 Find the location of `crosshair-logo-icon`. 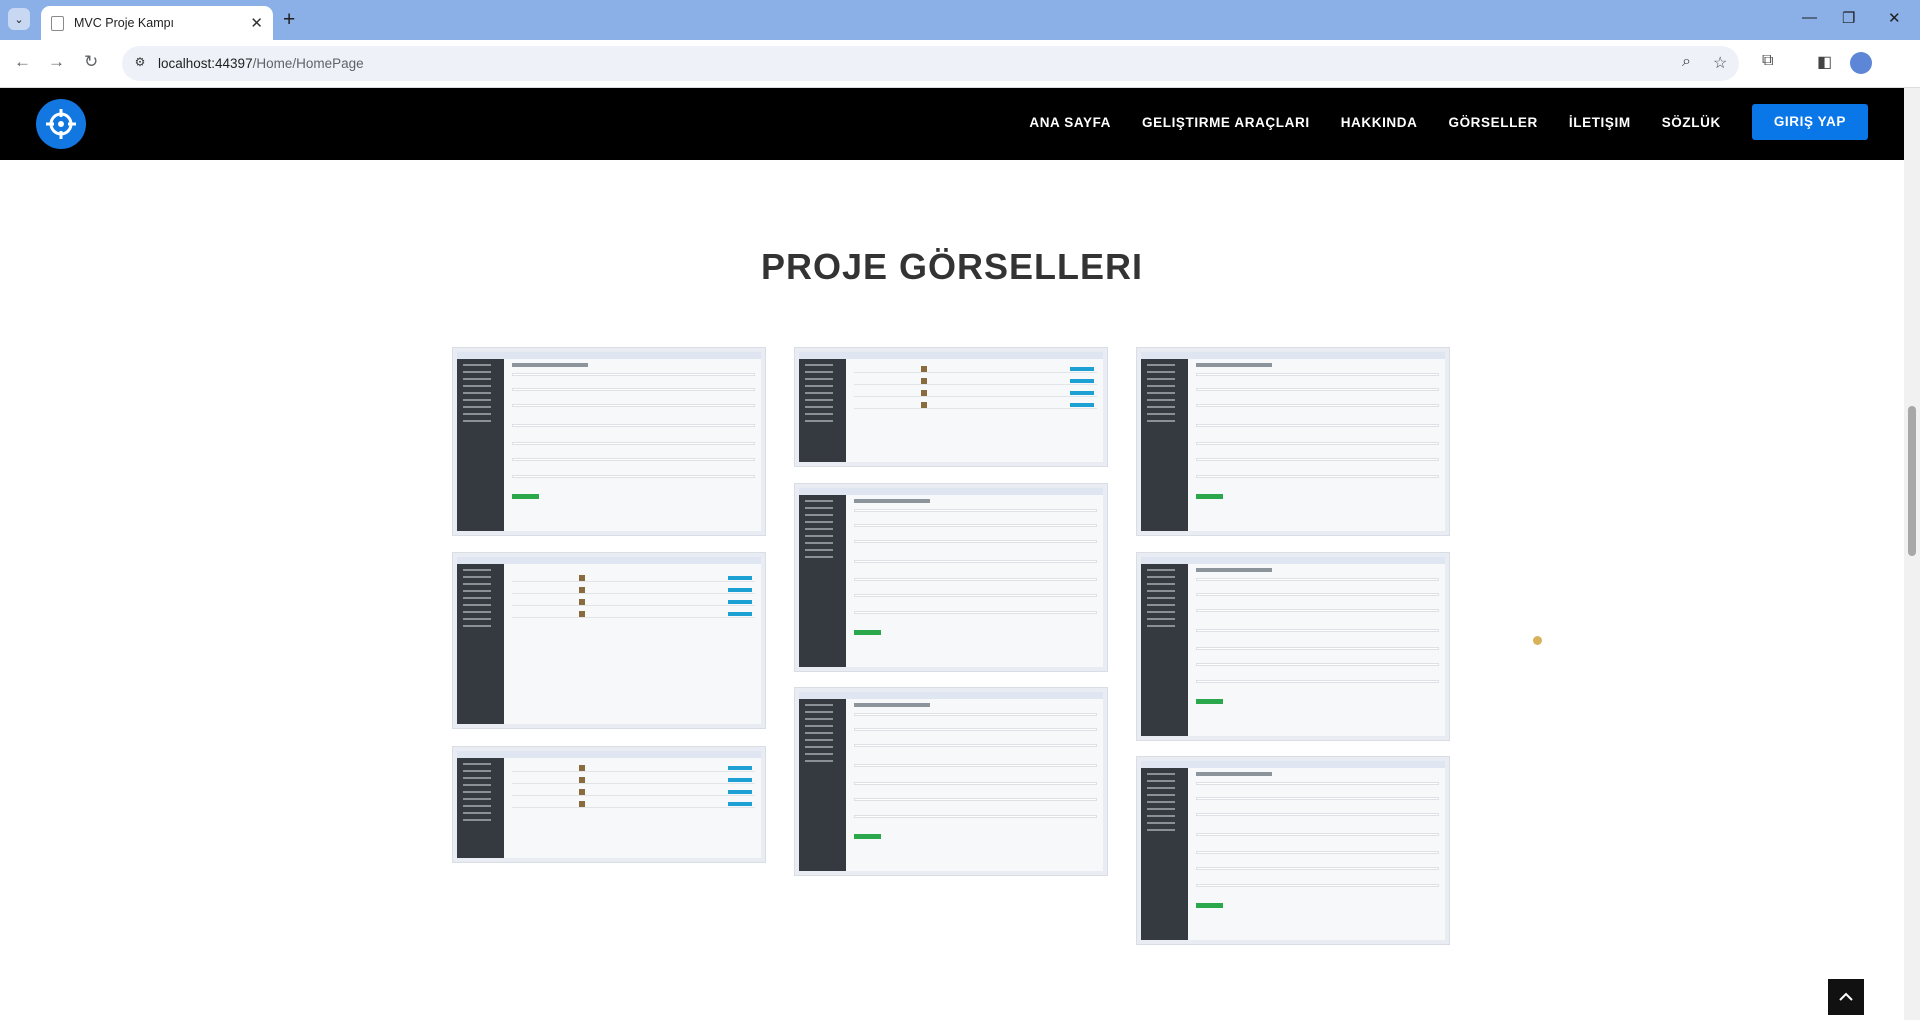

crosshair-logo-icon is located at coordinates (61, 124).